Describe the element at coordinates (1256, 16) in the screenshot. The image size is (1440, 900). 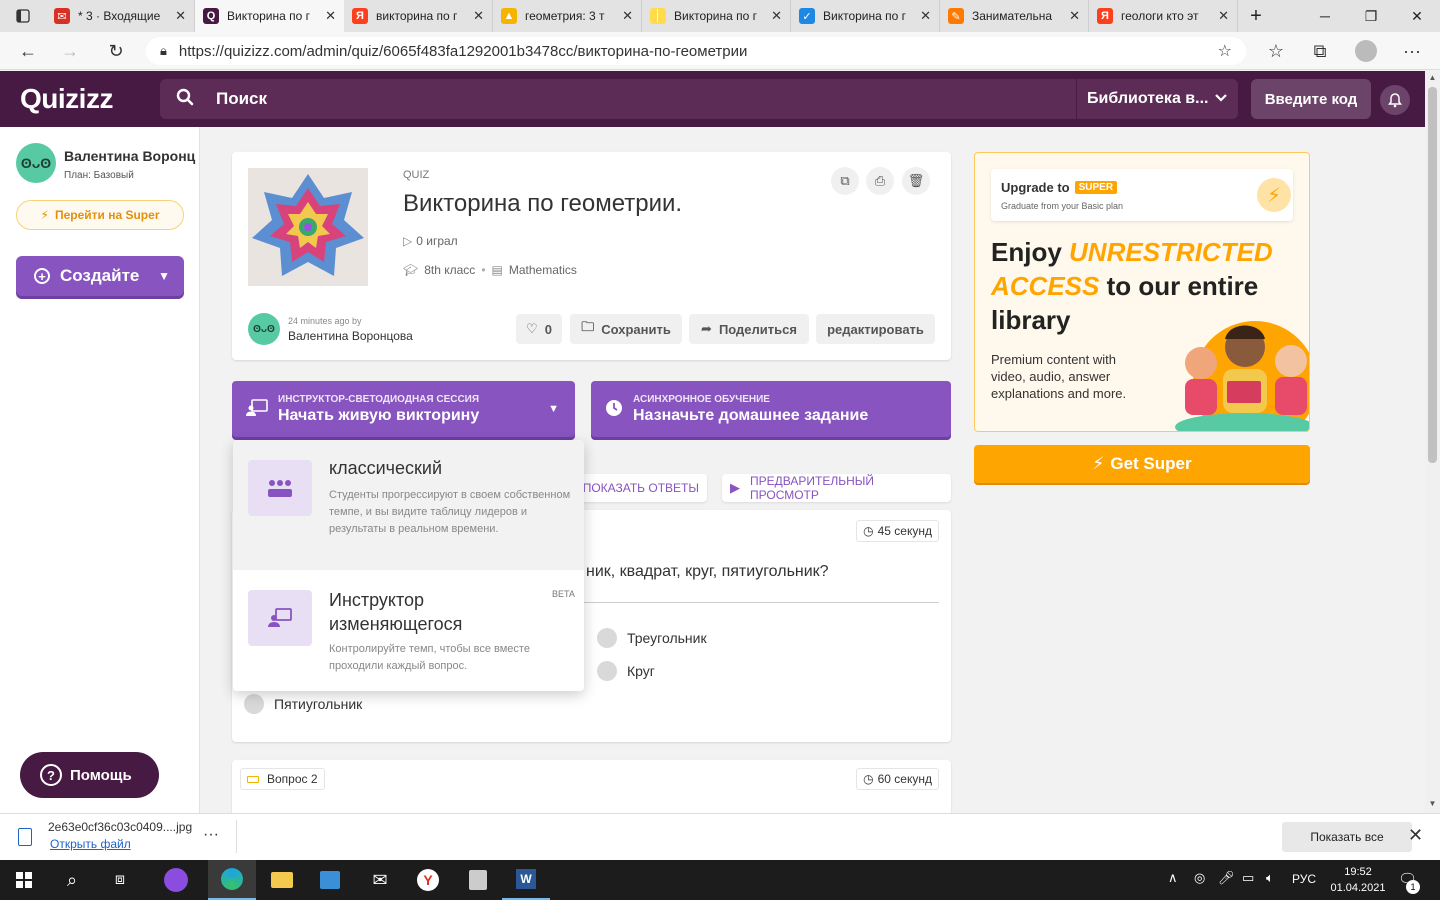
I see `new-tab-button: +` at that location.